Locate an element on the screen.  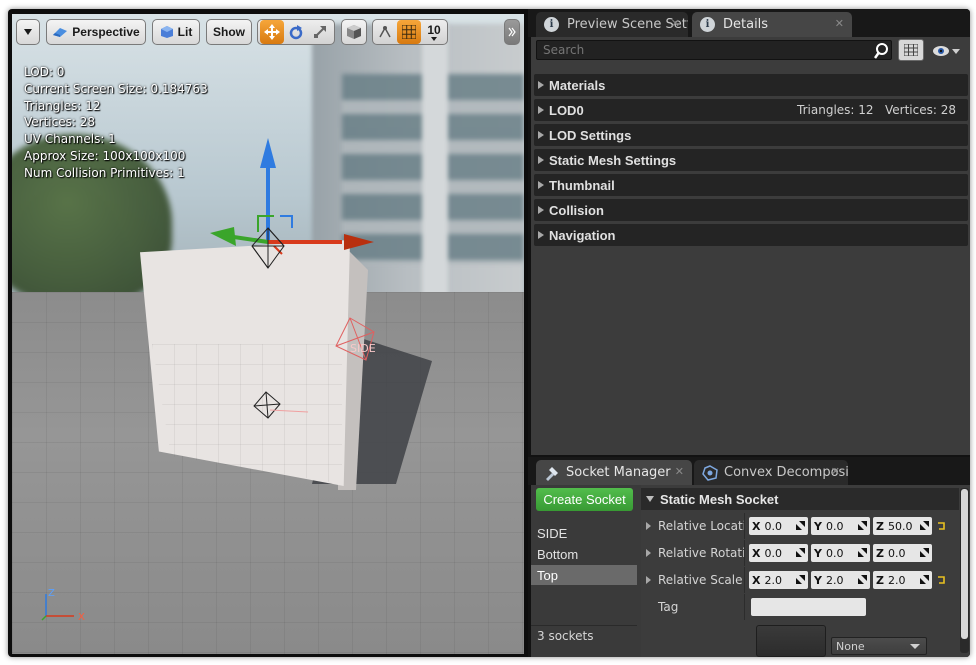
rotation-y-field: Y 0.0 is located at coordinates (840, 553).